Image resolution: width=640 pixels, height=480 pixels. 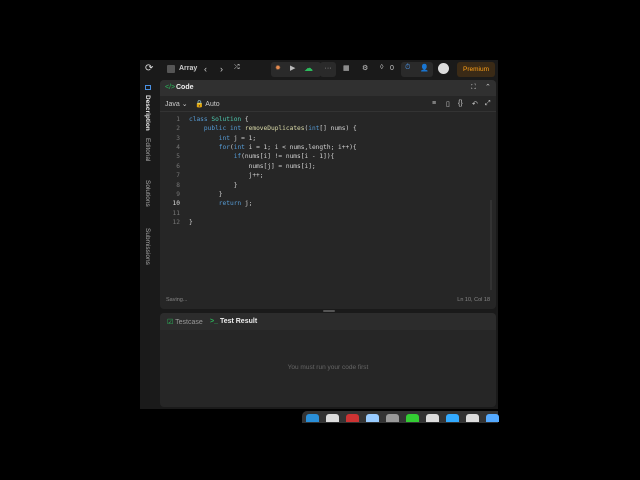 I want to click on line-number: 12, so click(x=176, y=222).